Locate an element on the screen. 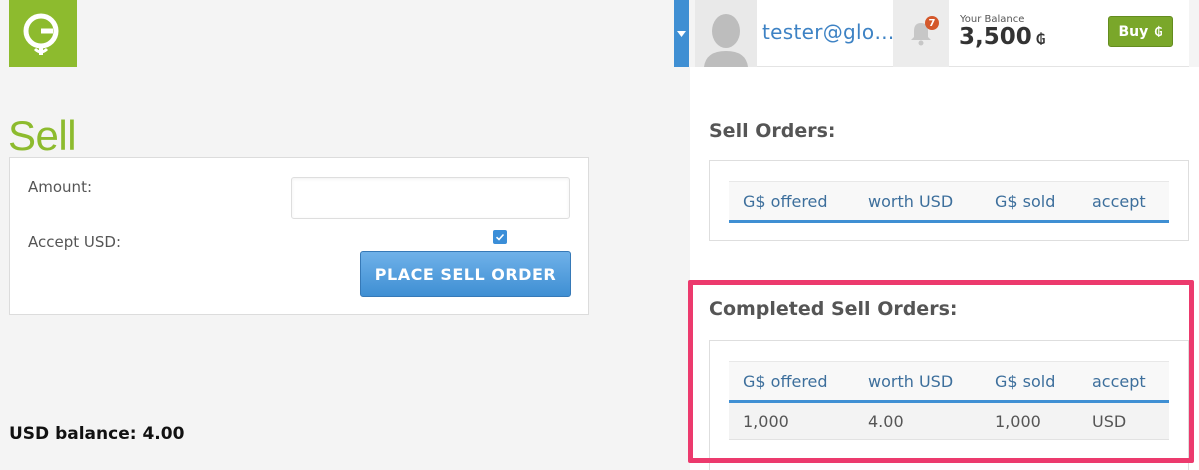 The width and height of the screenshot is (1199, 470). table-cell: 4.00 is located at coordinates (917, 420).